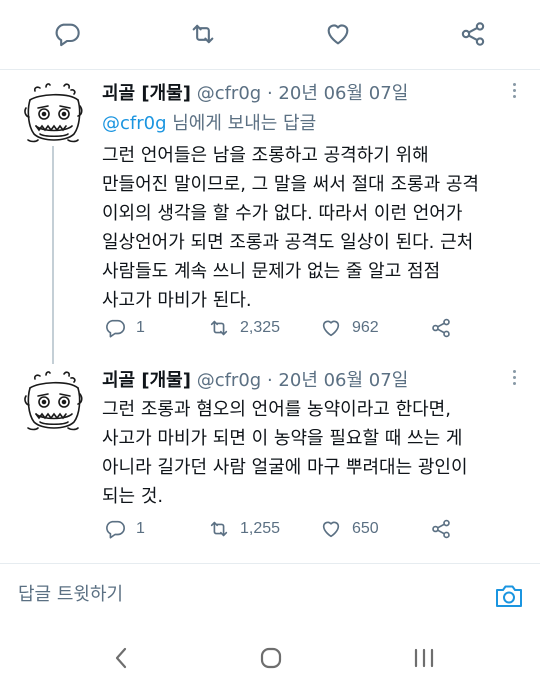  Describe the element at coordinates (270, 594) in the screenshot. I see `reply-composer: 답글 트윗하기` at that location.